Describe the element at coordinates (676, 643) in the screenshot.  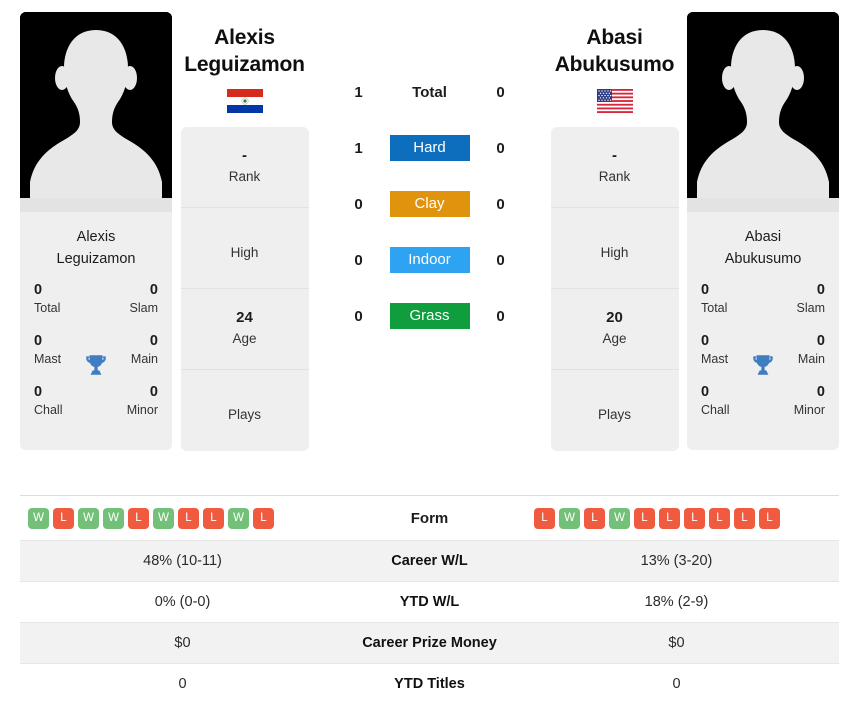
I see `career-prize-money-right-value: $0` at that location.